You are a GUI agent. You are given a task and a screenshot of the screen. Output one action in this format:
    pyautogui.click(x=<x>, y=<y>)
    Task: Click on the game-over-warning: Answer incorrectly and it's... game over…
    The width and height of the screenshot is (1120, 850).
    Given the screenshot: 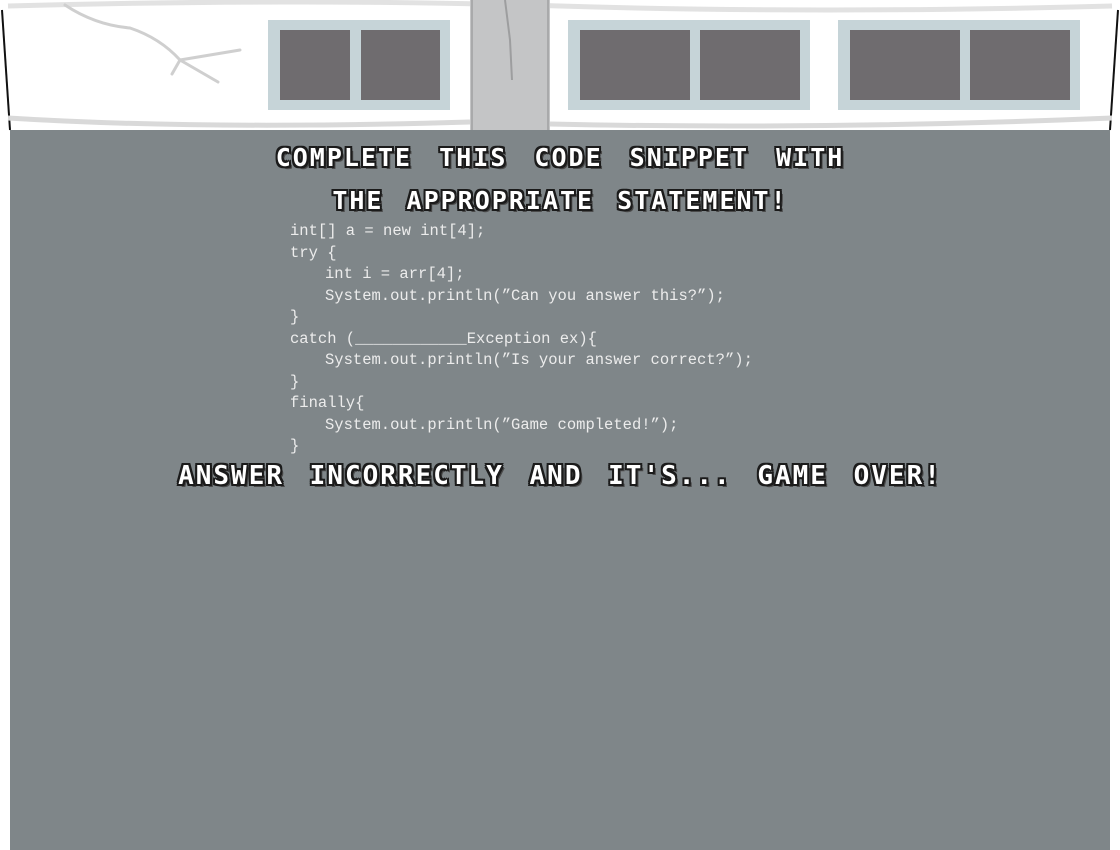 What is the action you would take?
    pyautogui.click(x=560, y=476)
    